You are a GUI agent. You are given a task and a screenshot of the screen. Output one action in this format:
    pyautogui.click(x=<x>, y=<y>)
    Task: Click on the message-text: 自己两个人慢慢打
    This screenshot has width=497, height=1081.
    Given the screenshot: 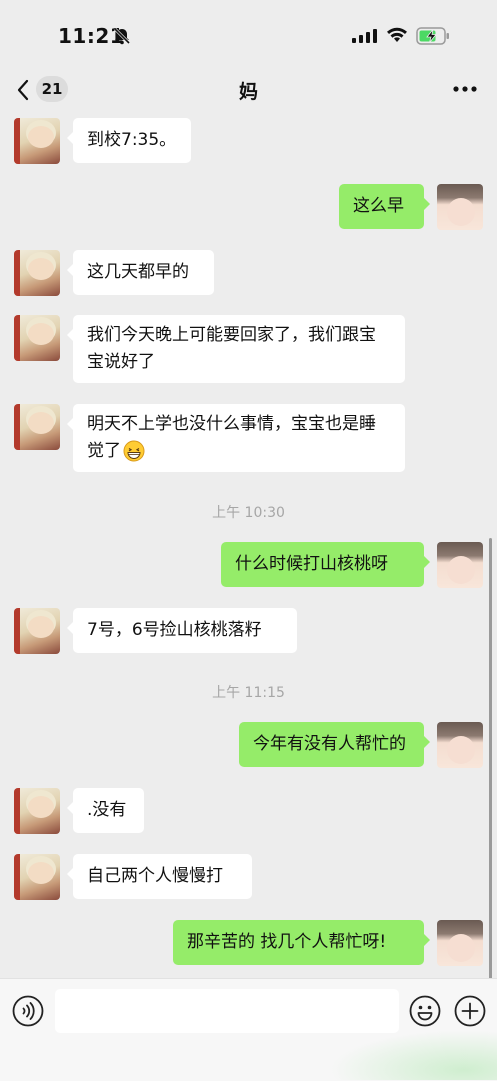 What is the action you would take?
    pyautogui.click(x=155, y=876)
    